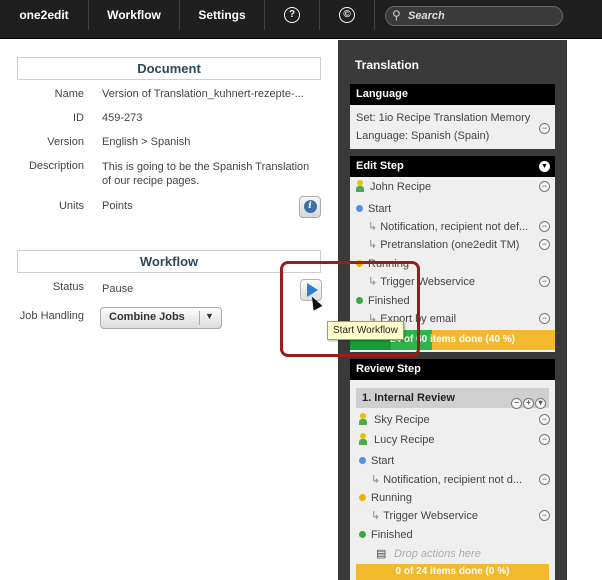 The image size is (602, 580). What do you see at coordinates (222, 15) in the screenshot?
I see `settings-menu: Settings` at bounding box center [222, 15].